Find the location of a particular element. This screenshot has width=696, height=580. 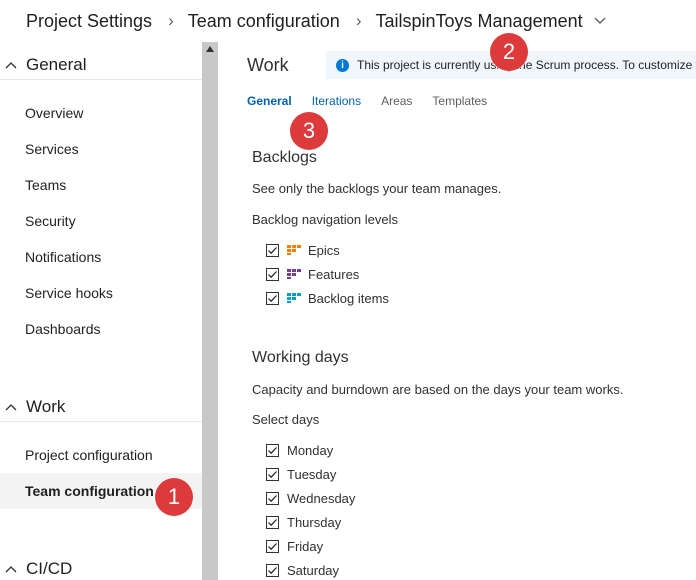

day-label: Monday is located at coordinates (310, 450).